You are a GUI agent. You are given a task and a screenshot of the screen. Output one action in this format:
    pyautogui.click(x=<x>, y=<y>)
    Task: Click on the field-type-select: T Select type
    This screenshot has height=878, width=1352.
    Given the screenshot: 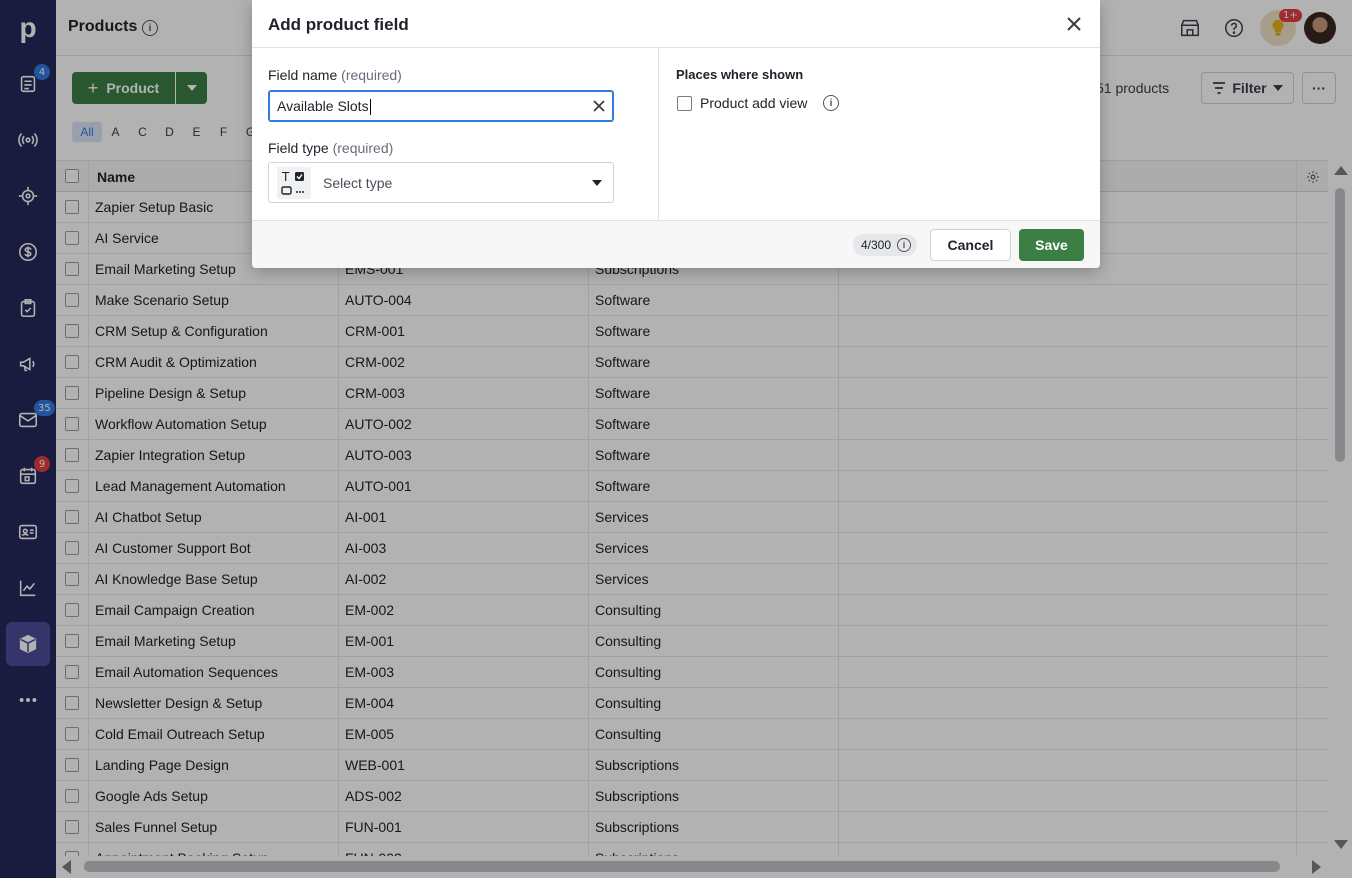 What is the action you would take?
    pyautogui.click(x=441, y=182)
    